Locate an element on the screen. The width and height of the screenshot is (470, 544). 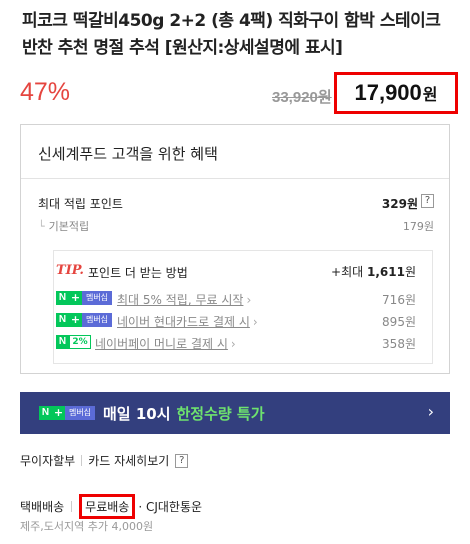
tip-amount: 716원 is located at coordinates (399, 300).